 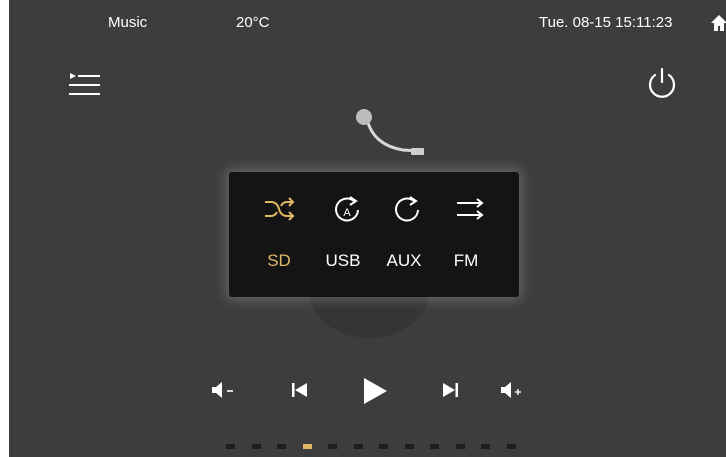 I want to click on svg-text: A, so click(x=347, y=213).